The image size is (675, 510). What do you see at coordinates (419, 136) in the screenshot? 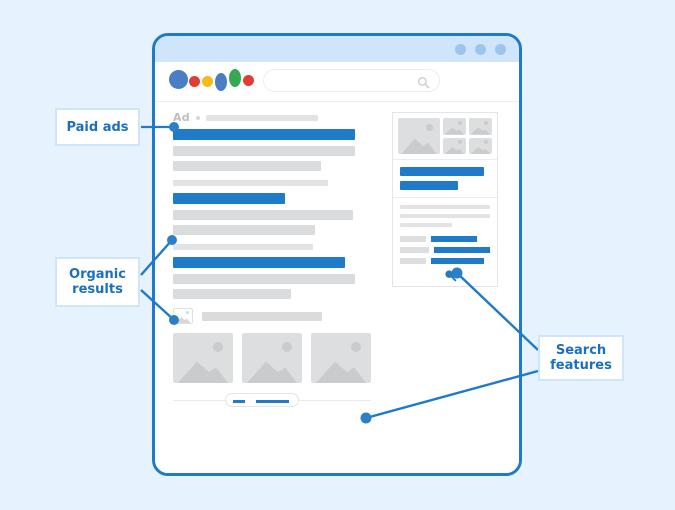
I see `kp-image-primary` at bounding box center [419, 136].